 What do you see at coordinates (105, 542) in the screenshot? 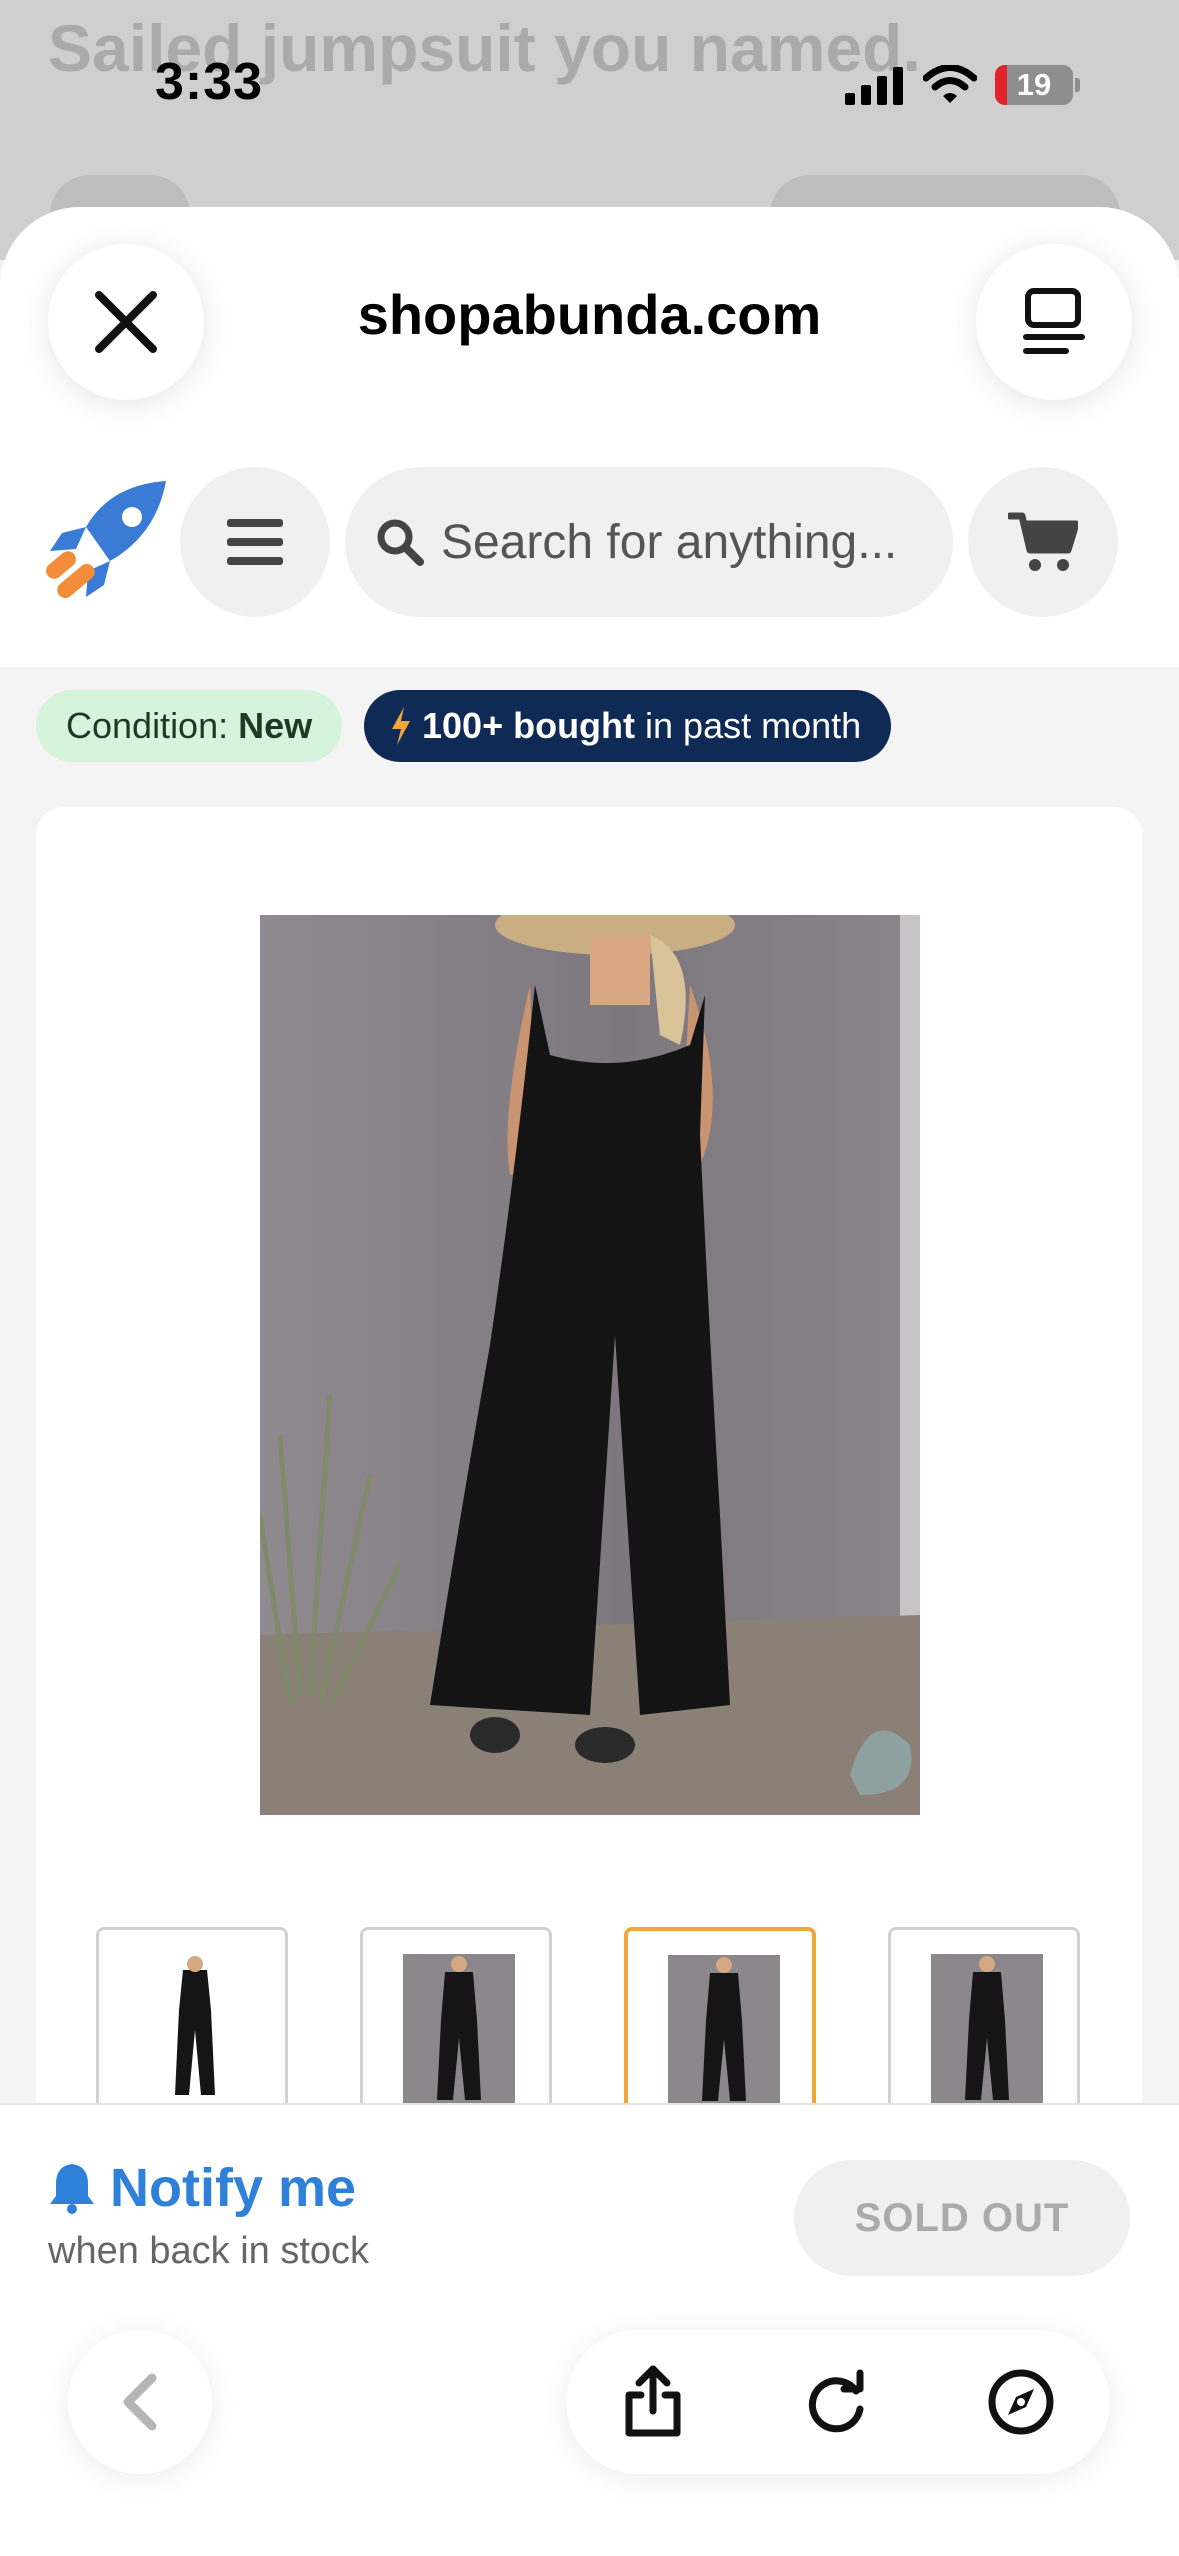
I see `rocket-logo-icon` at bounding box center [105, 542].